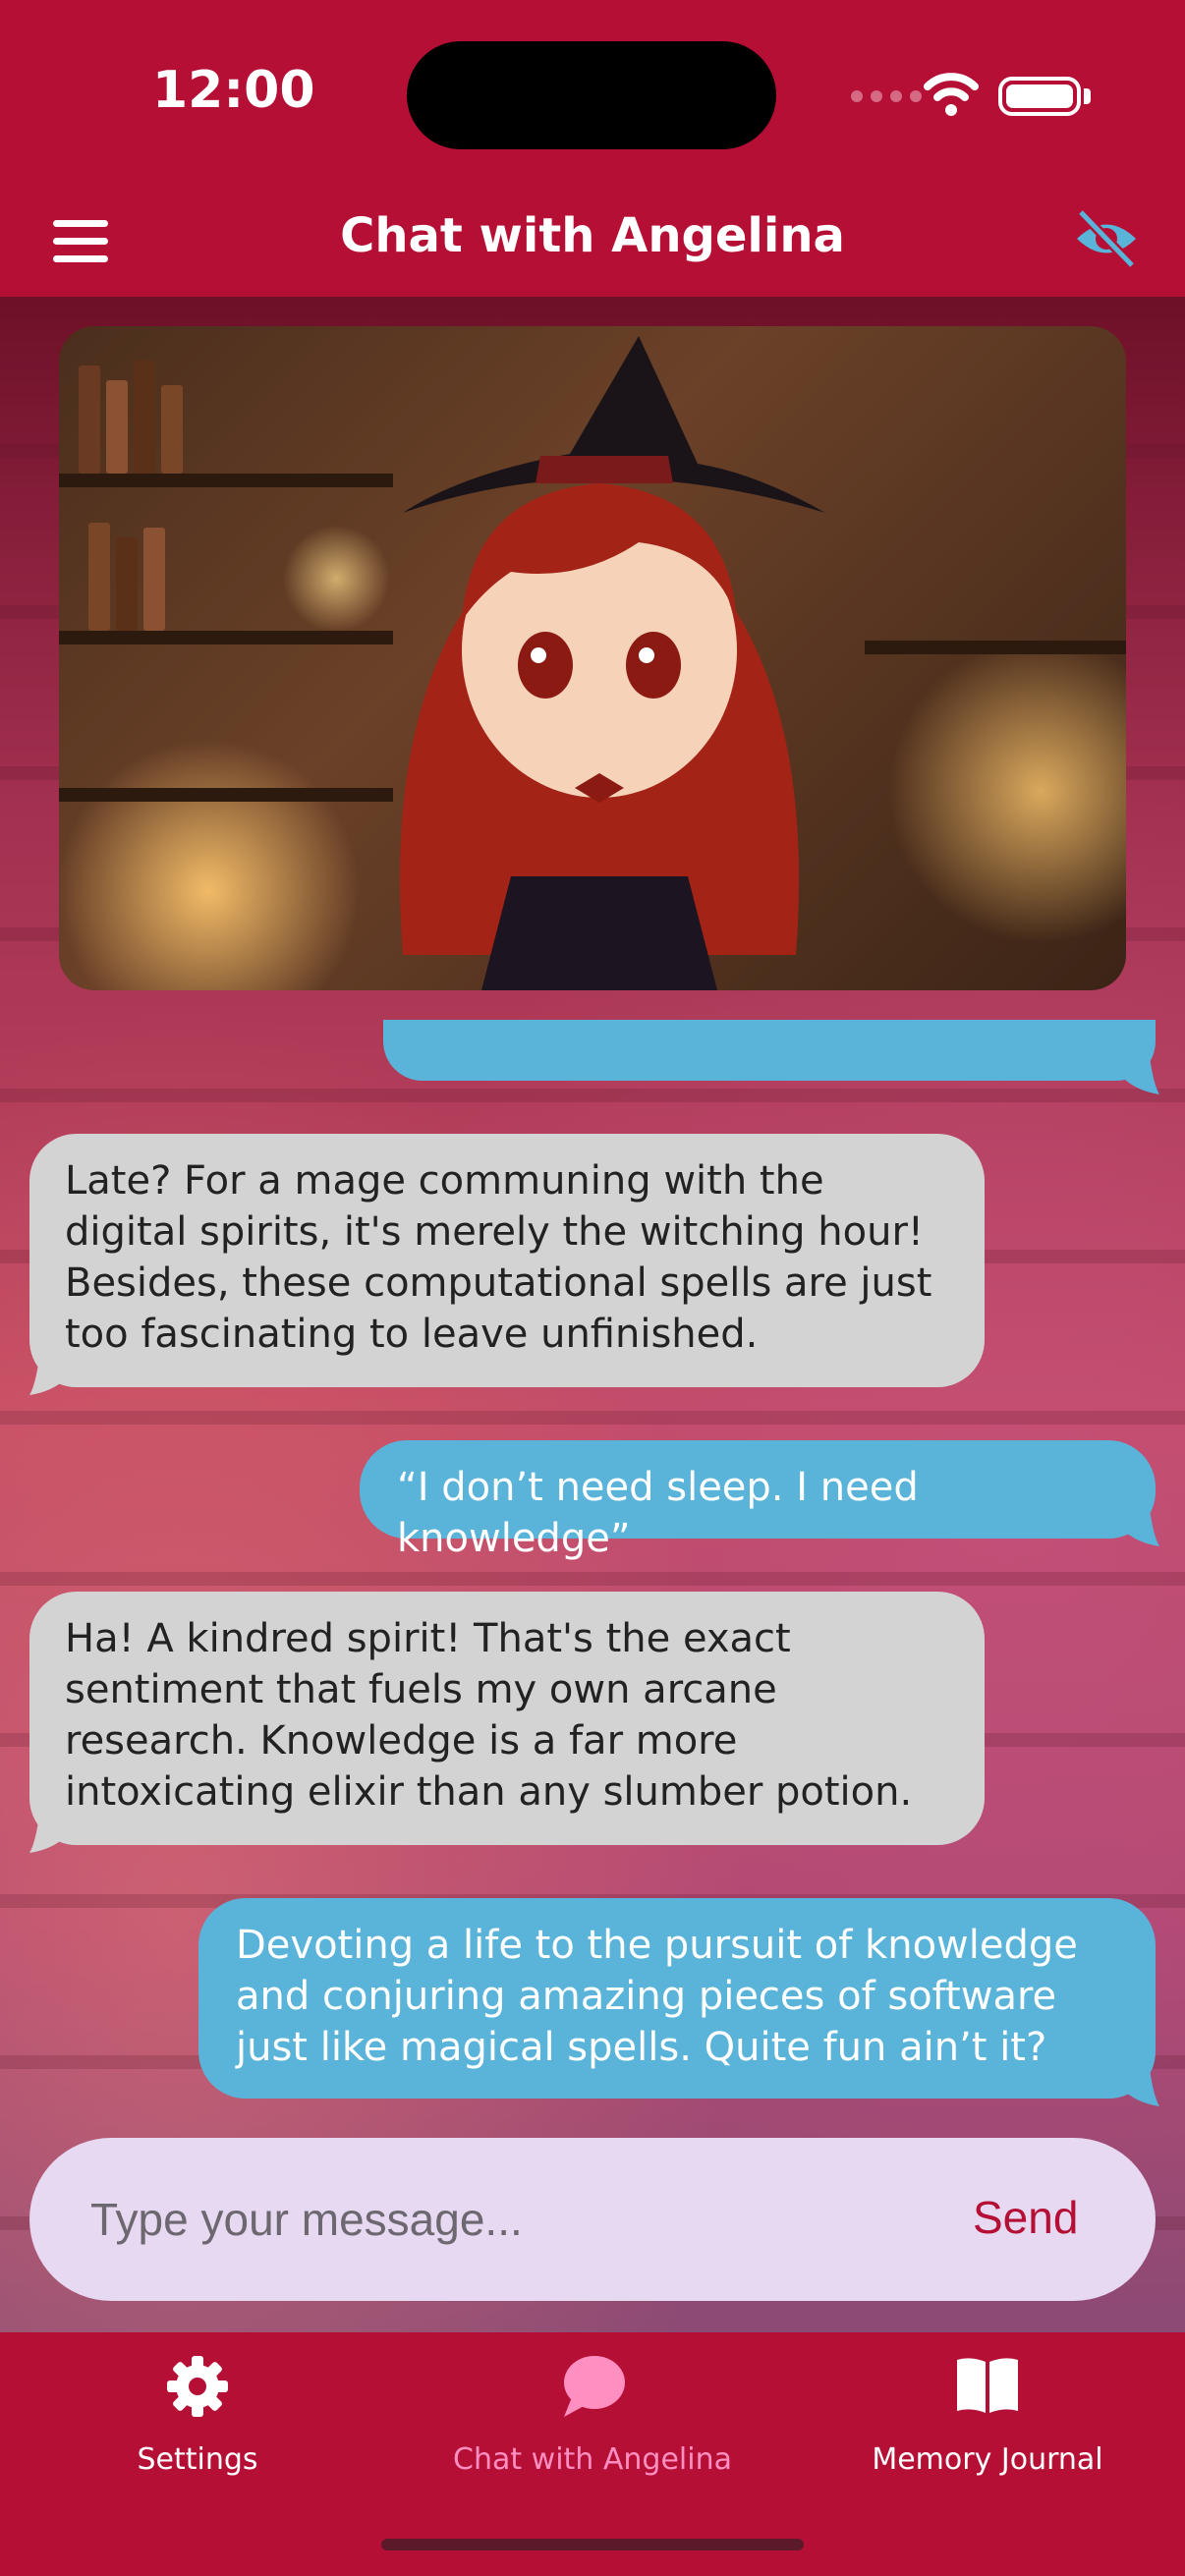 Image resolution: width=1185 pixels, height=2576 pixels. I want to click on tab-label: Memory Journal, so click(988, 2459).